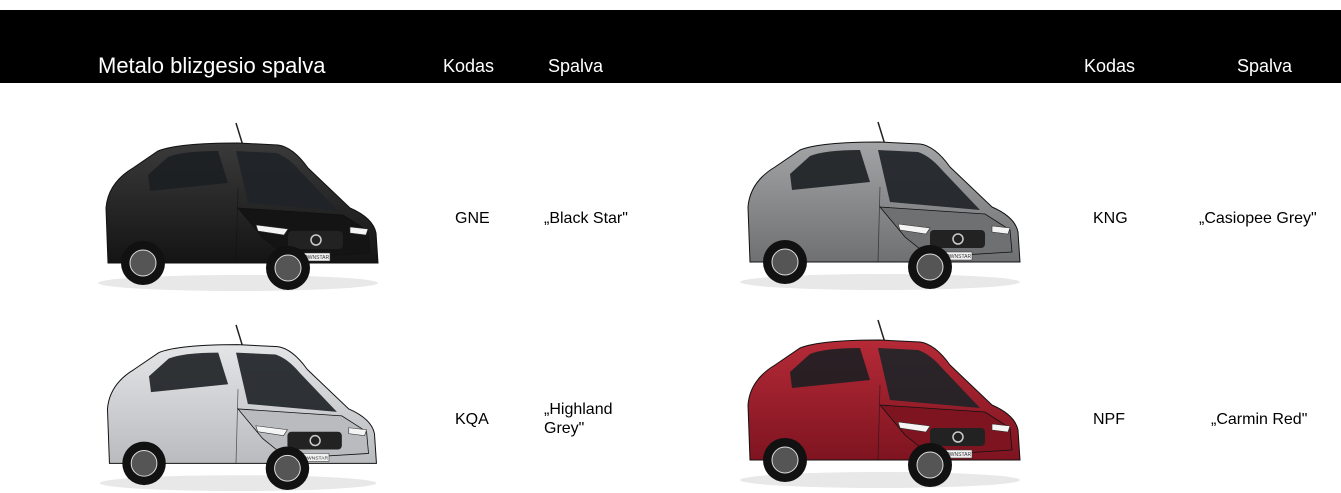 This screenshot has height=493, width=1341. I want to click on van-image-casiopee-grey: TOWNSTAR, so click(880, 202).